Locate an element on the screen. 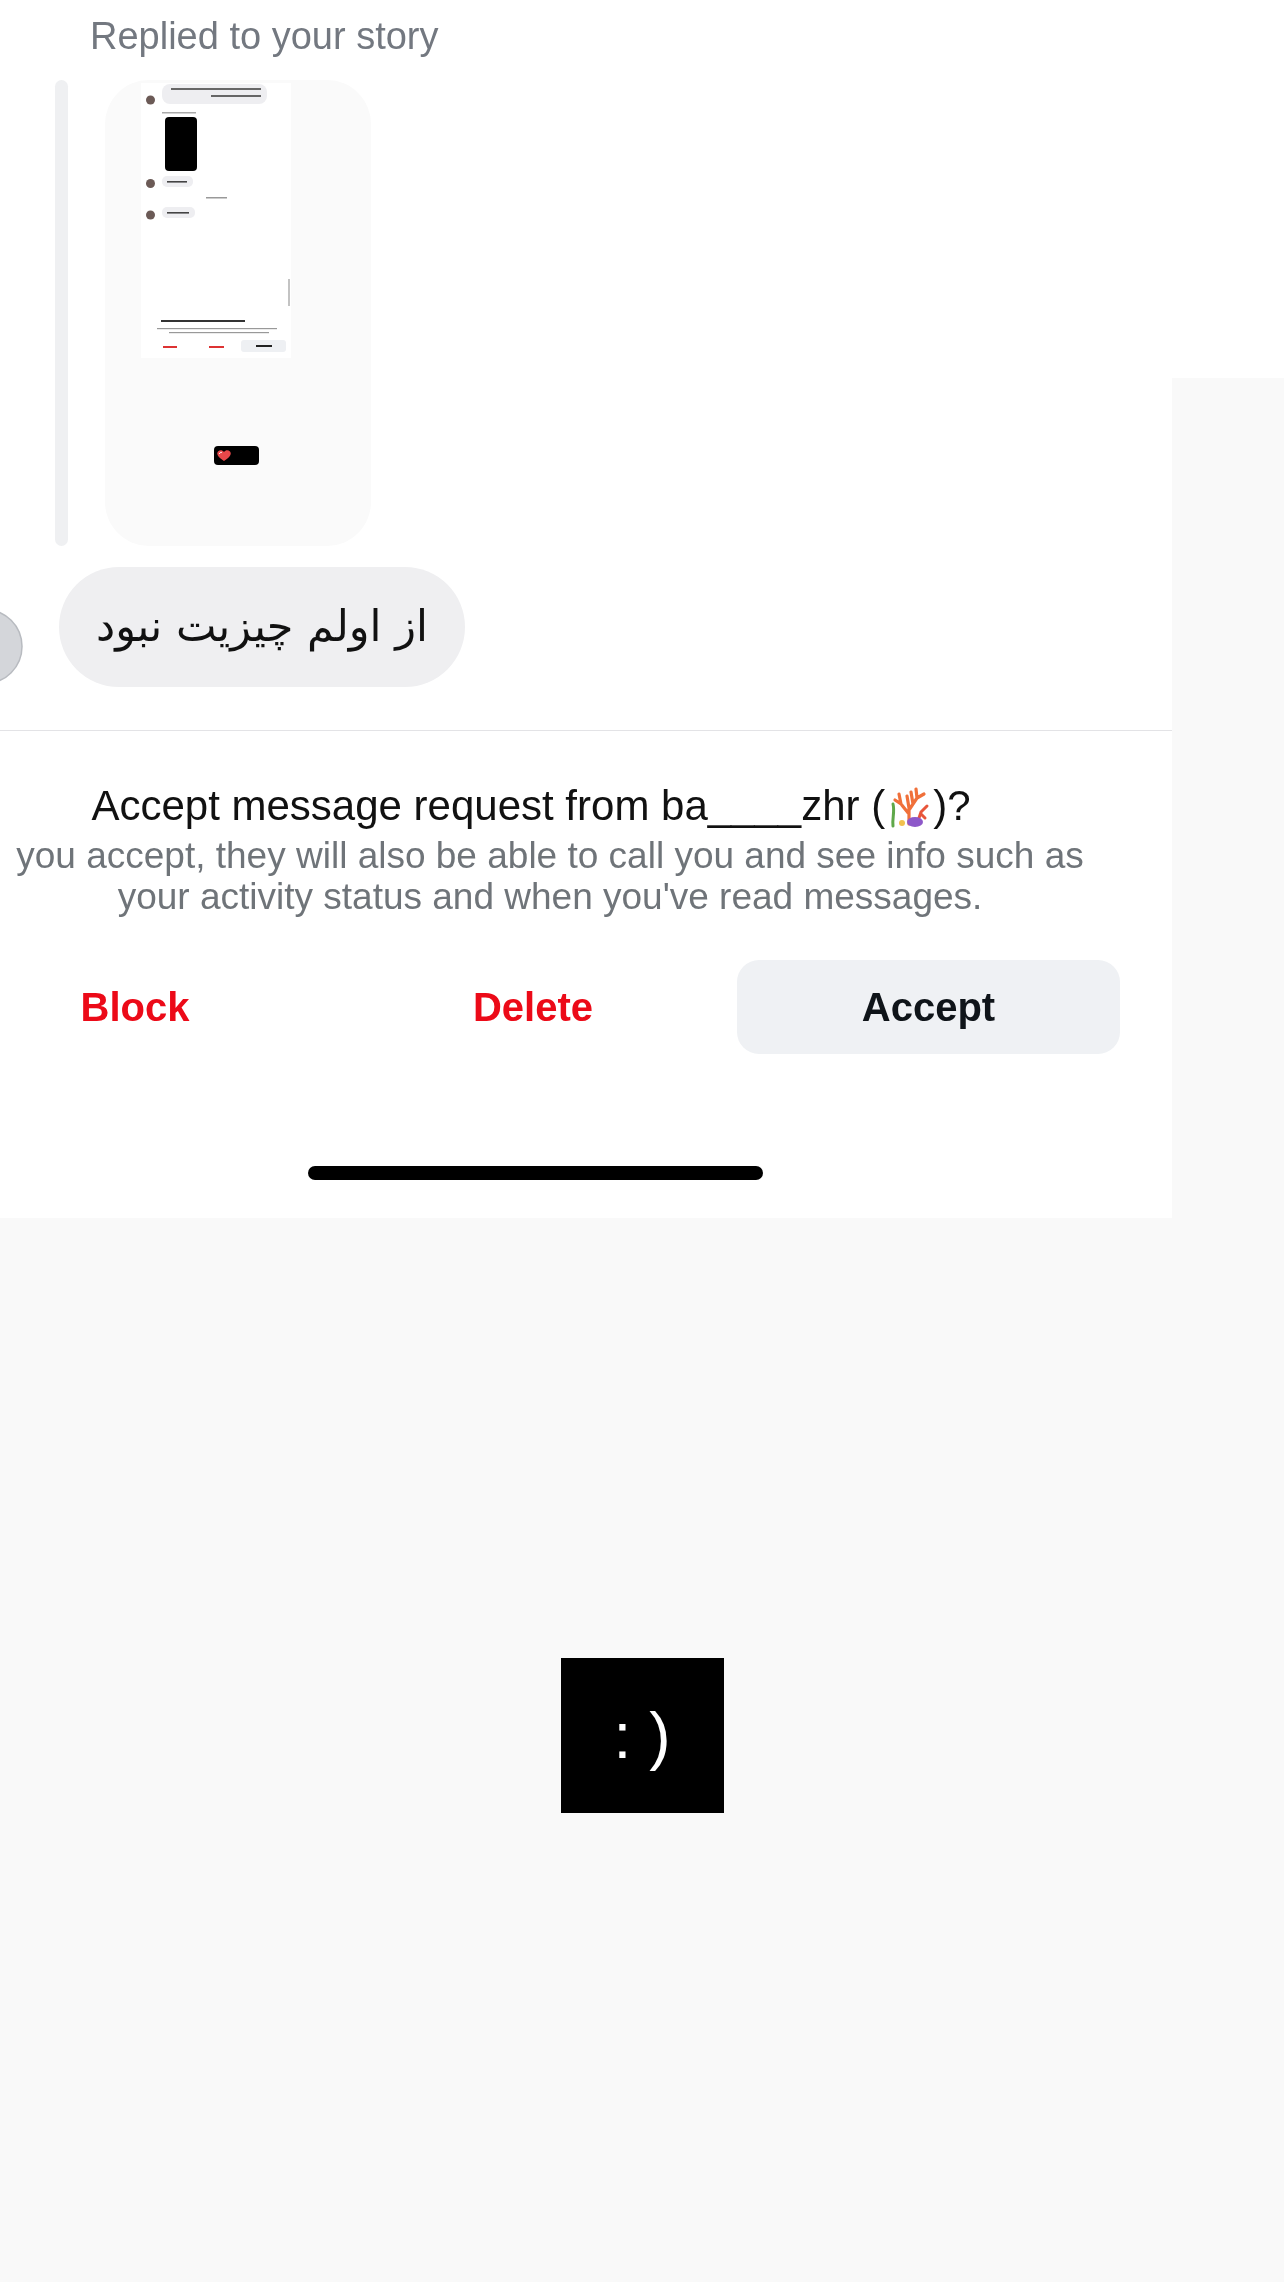 The image size is (1284, 2282). heart-sticker-icon is located at coordinates (236, 455).